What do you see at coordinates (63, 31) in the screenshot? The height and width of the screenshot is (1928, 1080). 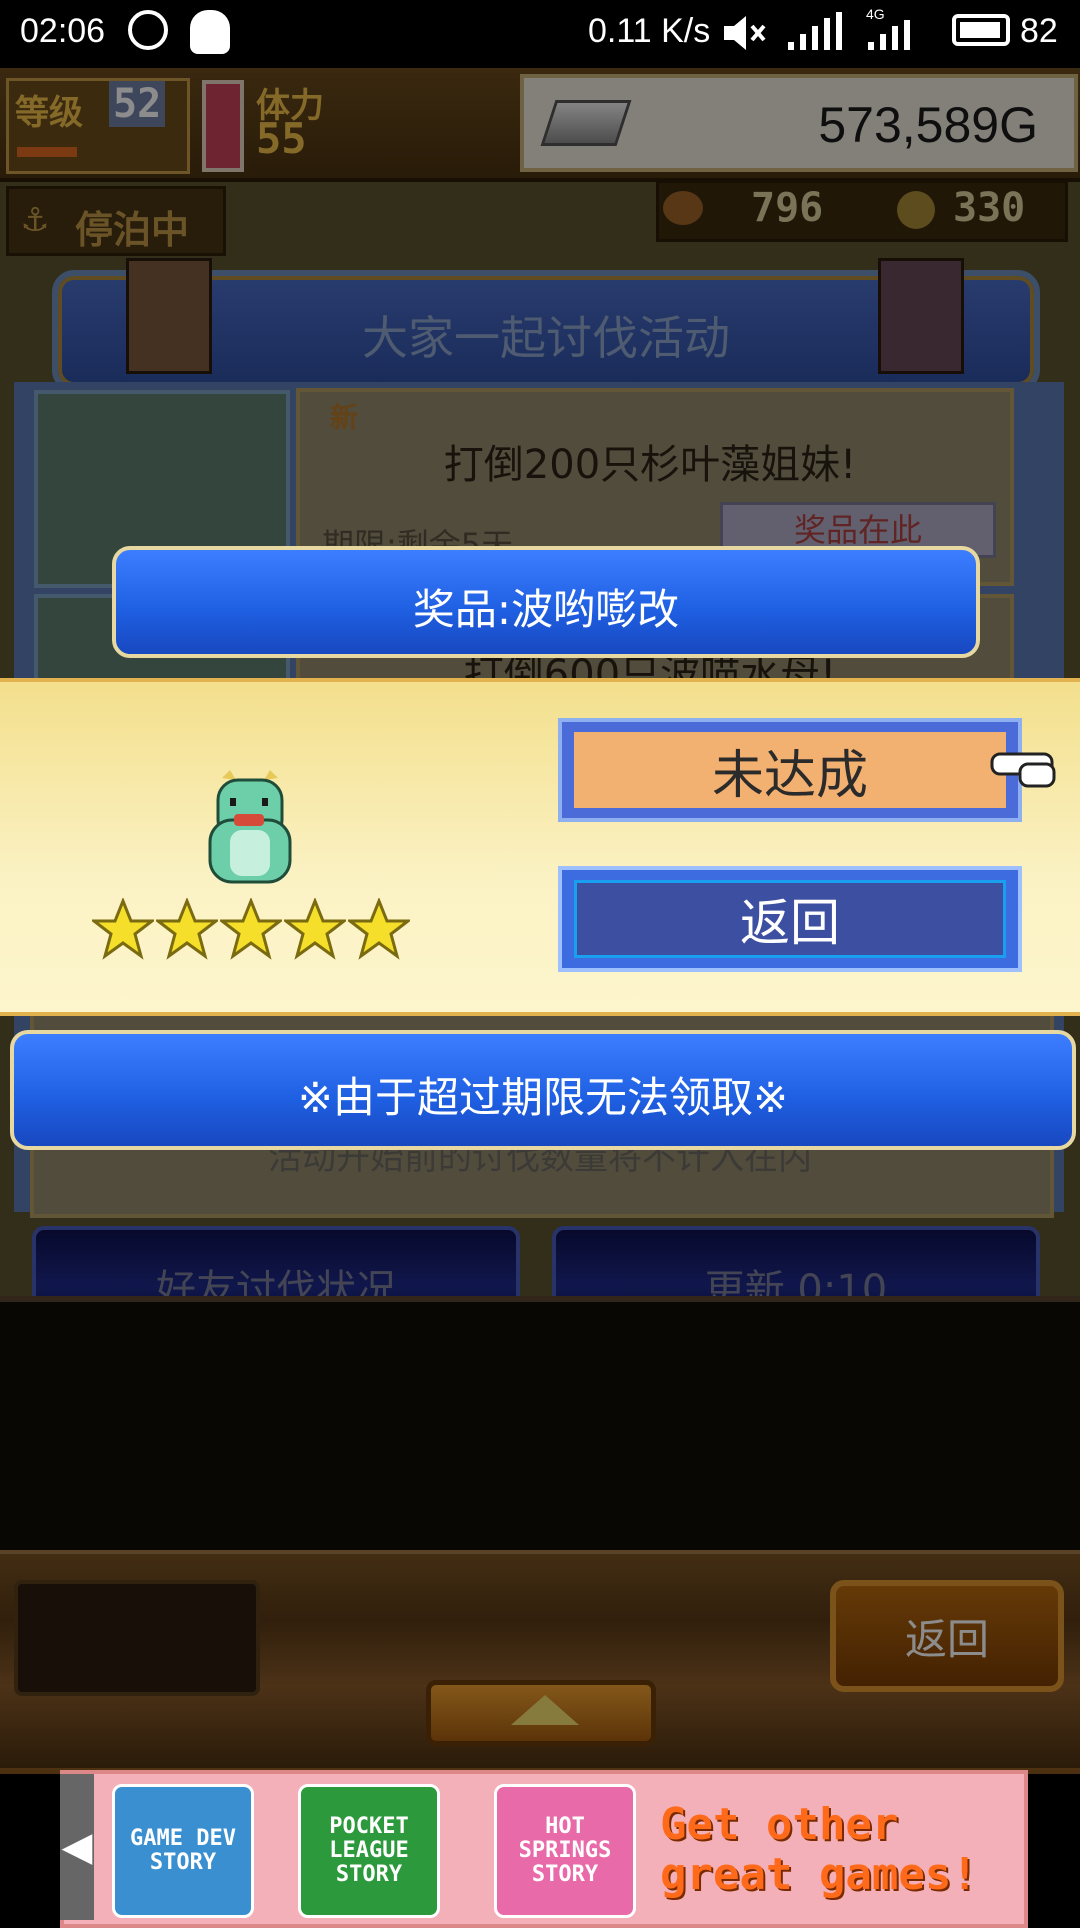 I see `status-time: 02:06` at bounding box center [63, 31].